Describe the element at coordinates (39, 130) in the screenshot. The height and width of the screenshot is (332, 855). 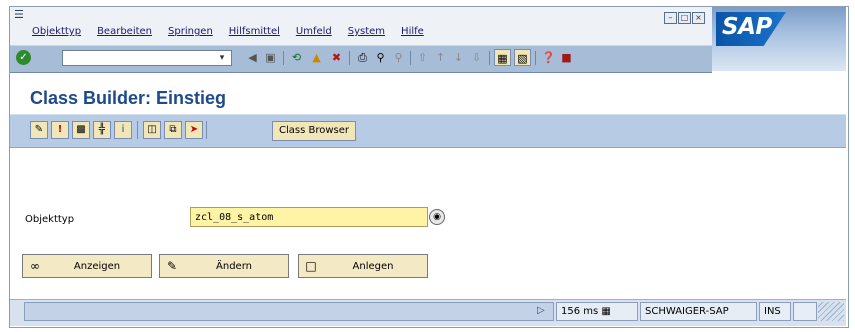
I see `display-change-icon: ✎` at that location.